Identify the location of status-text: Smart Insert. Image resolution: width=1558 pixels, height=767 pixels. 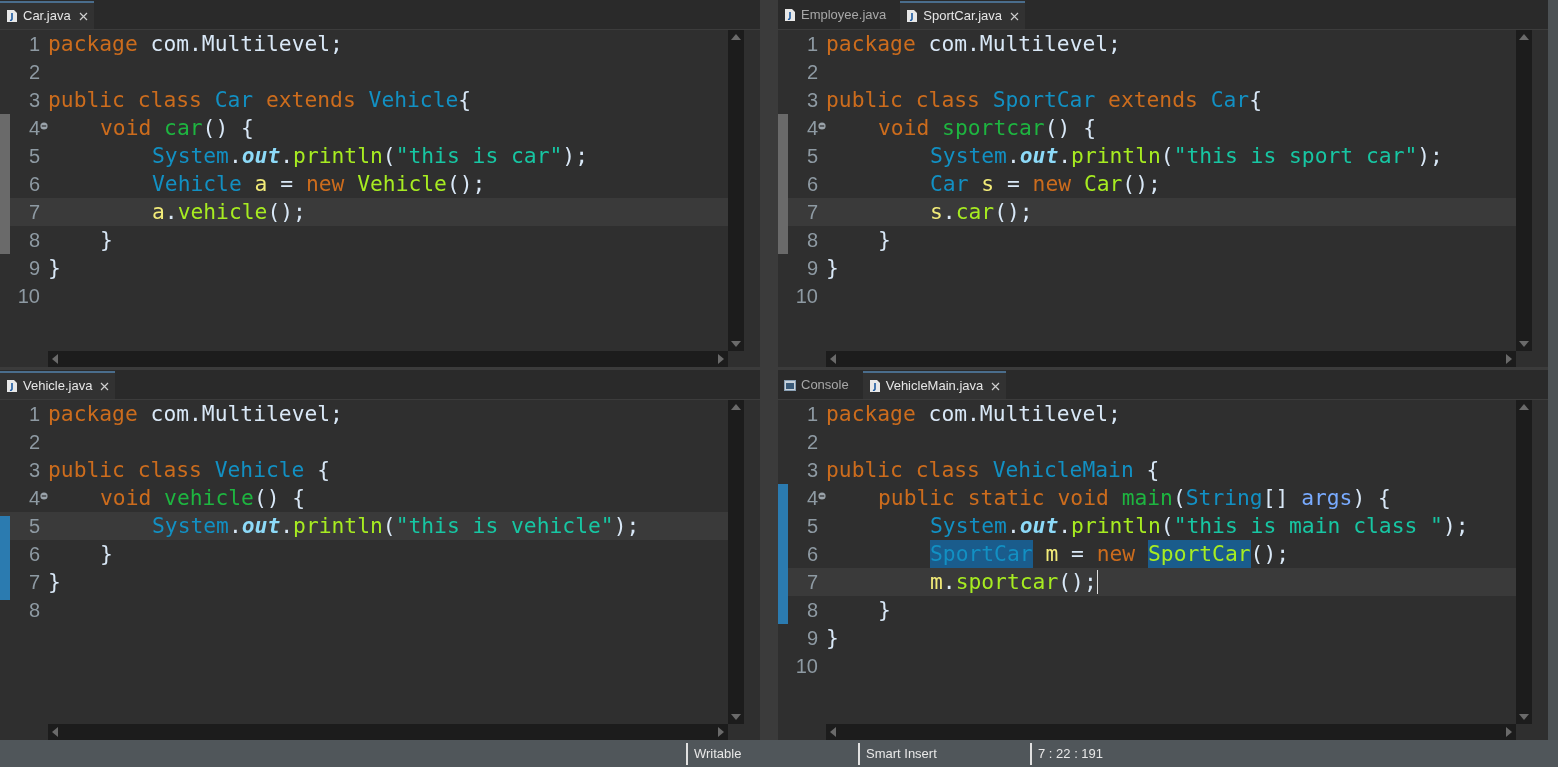
(901, 753).